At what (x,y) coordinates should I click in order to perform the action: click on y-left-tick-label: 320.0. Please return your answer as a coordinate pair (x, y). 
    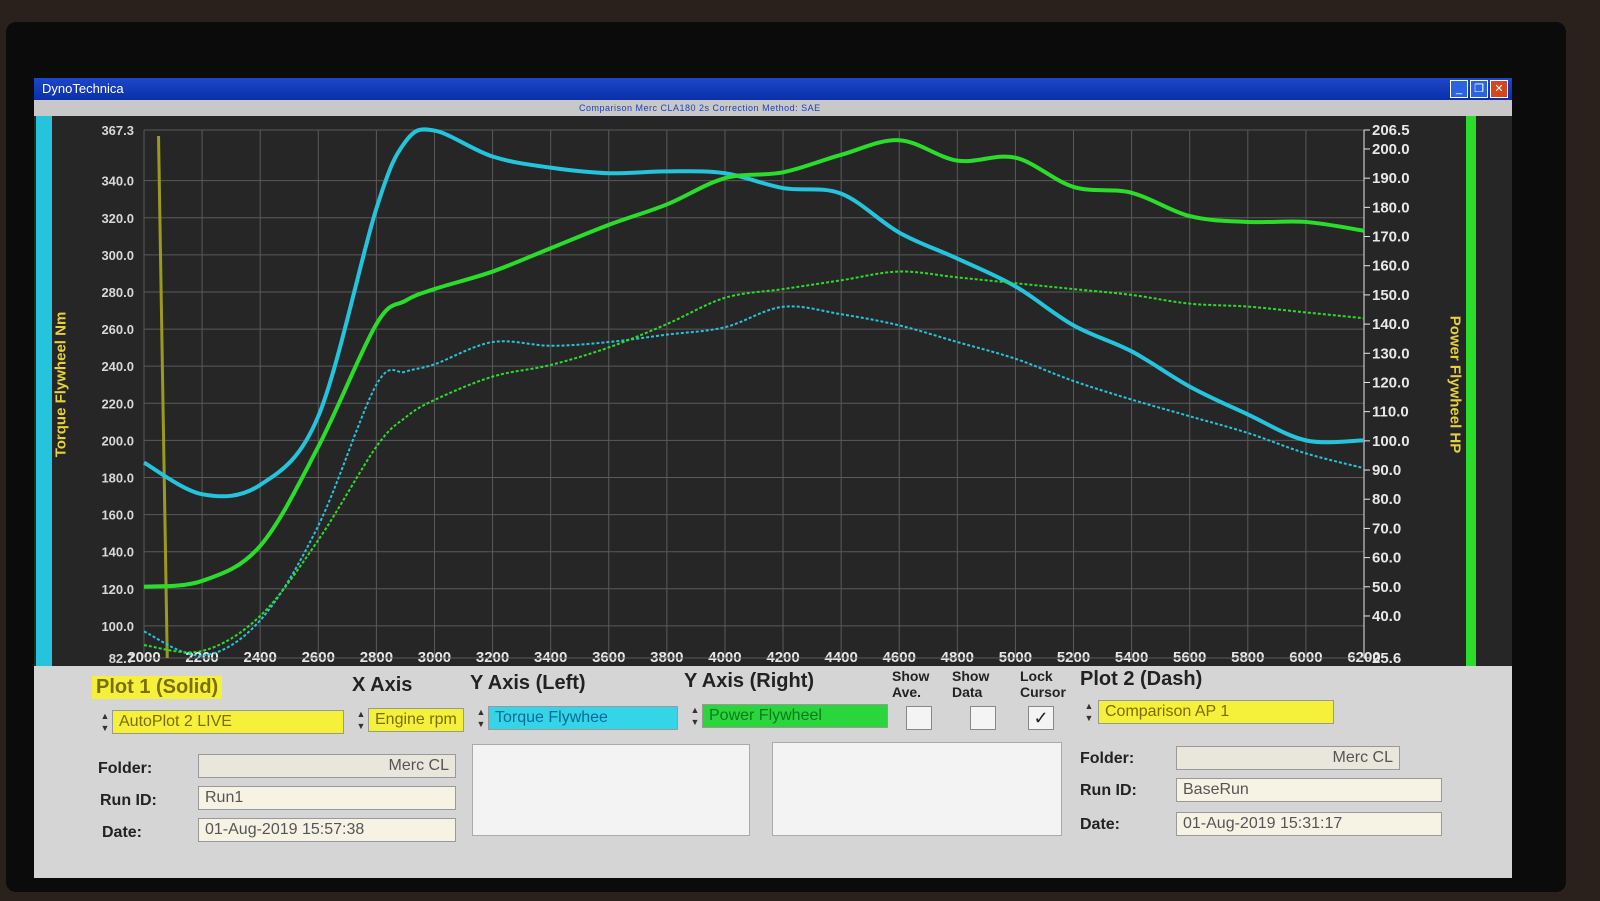
    Looking at the image, I should click on (117, 218).